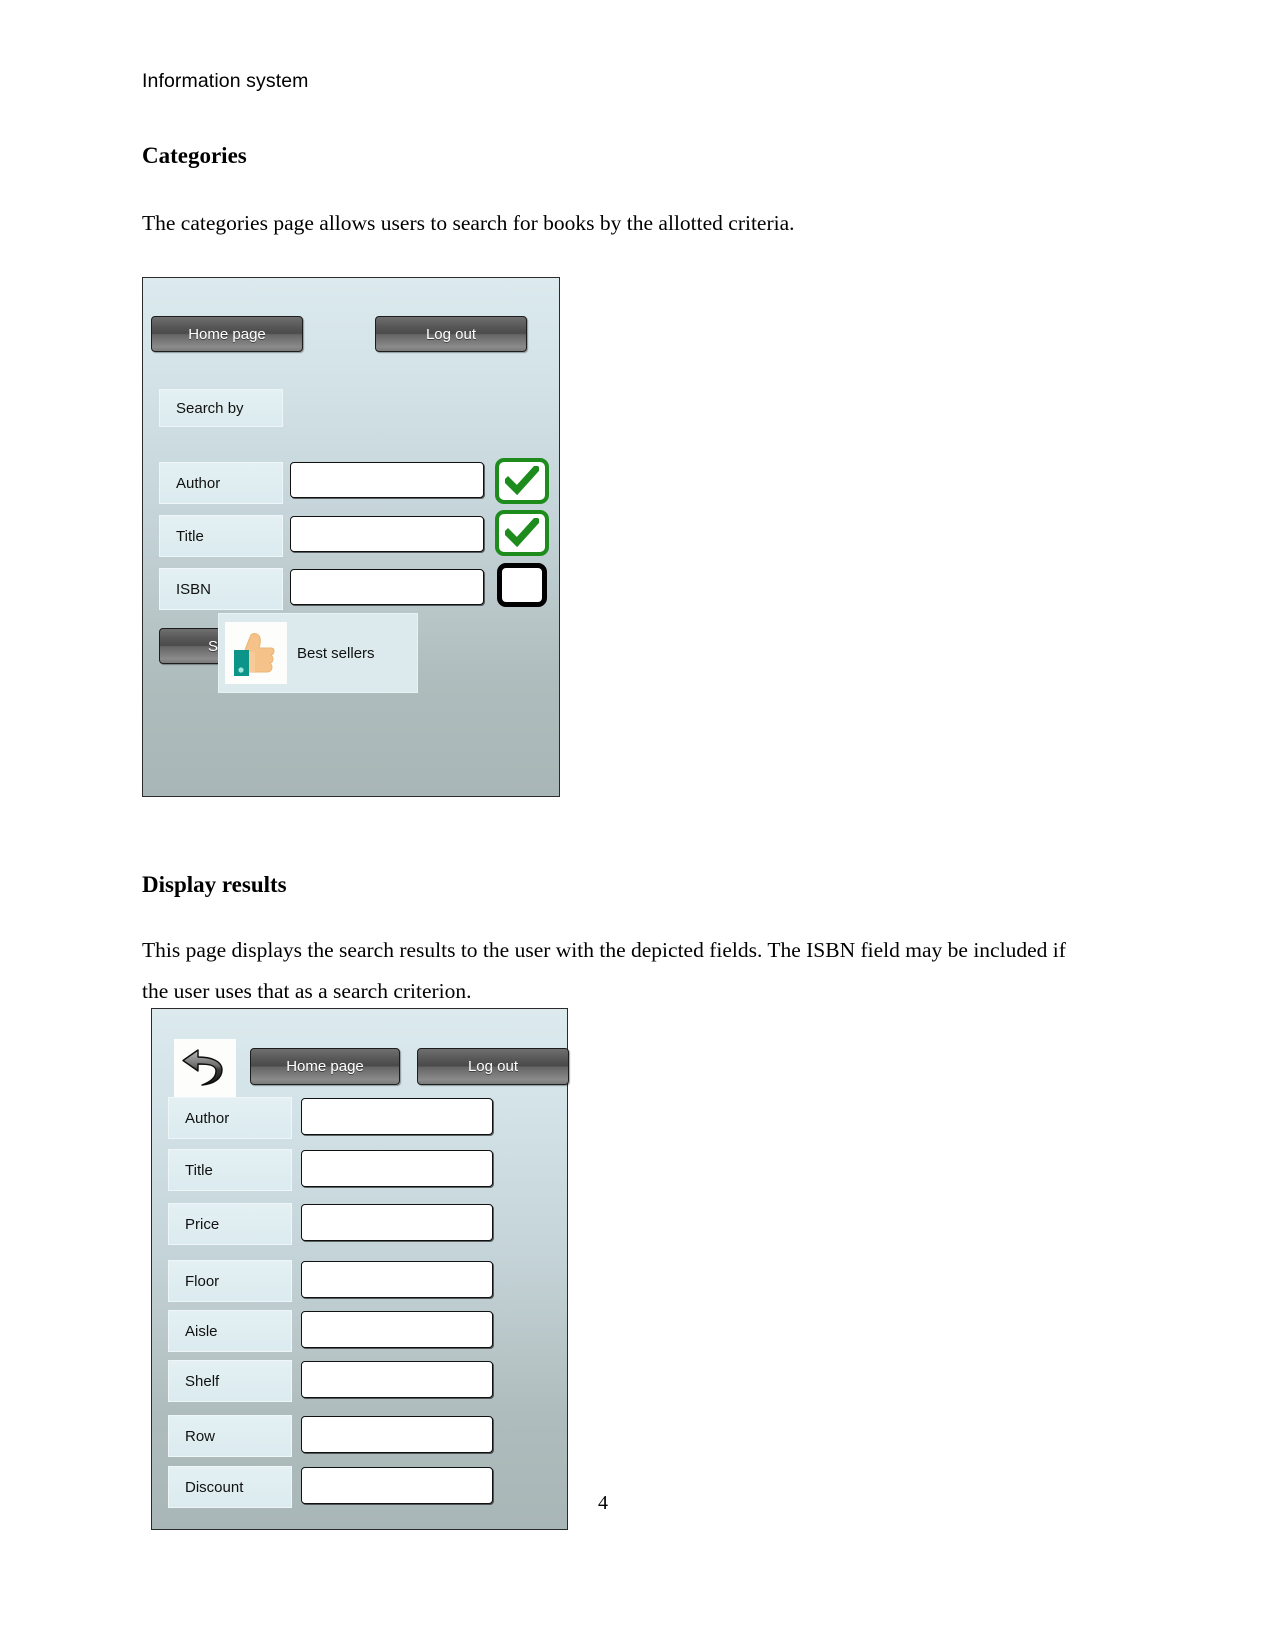 The height and width of the screenshot is (1650, 1275). What do you see at coordinates (603, 1503) in the screenshot?
I see `page-number: 4` at bounding box center [603, 1503].